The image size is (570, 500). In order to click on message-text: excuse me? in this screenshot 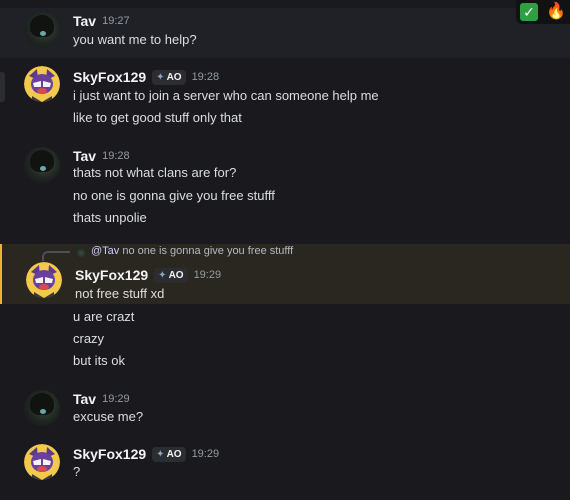, I will do `click(108, 416)`.